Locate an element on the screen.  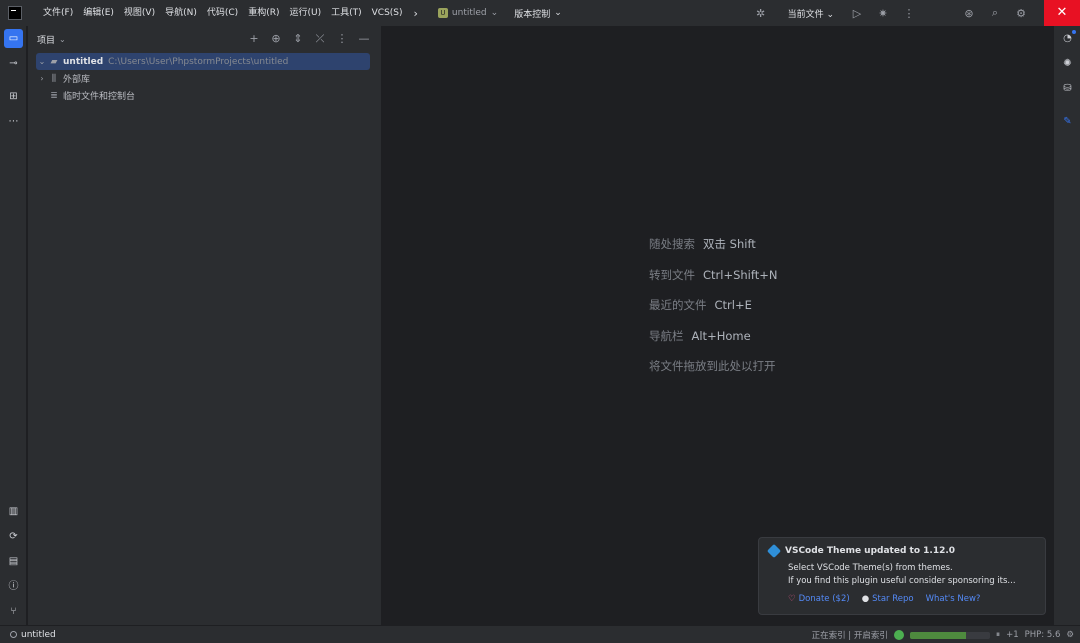
indexing-progress-bar is located at coordinates (949, 635).